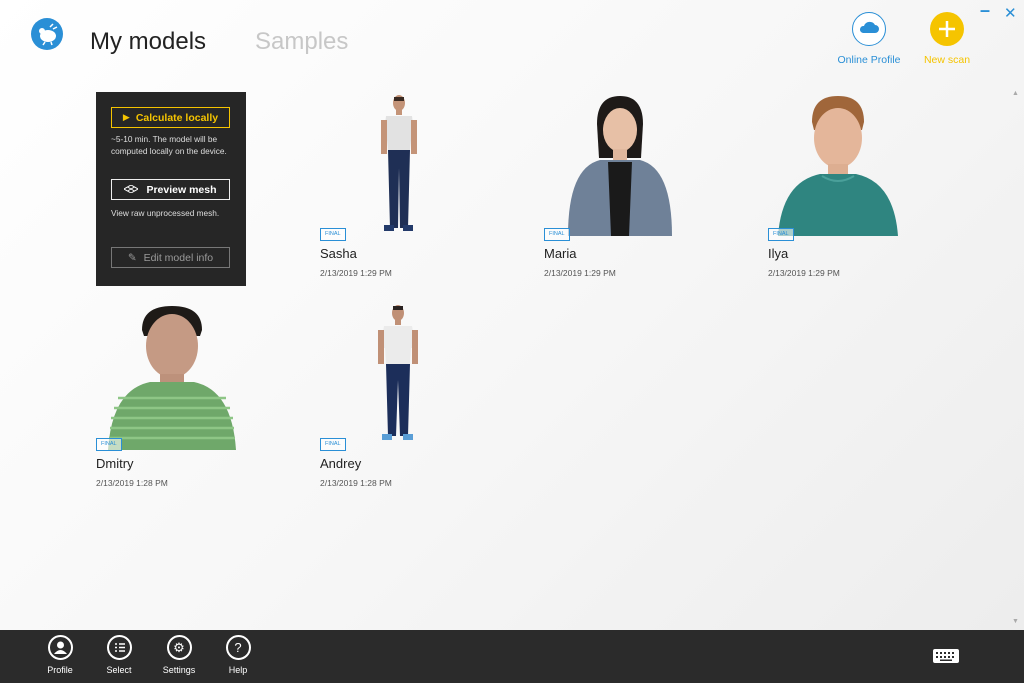 The image size is (1024, 683). Describe the element at coordinates (947, 29) in the screenshot. I see `plus-icon` at that location.